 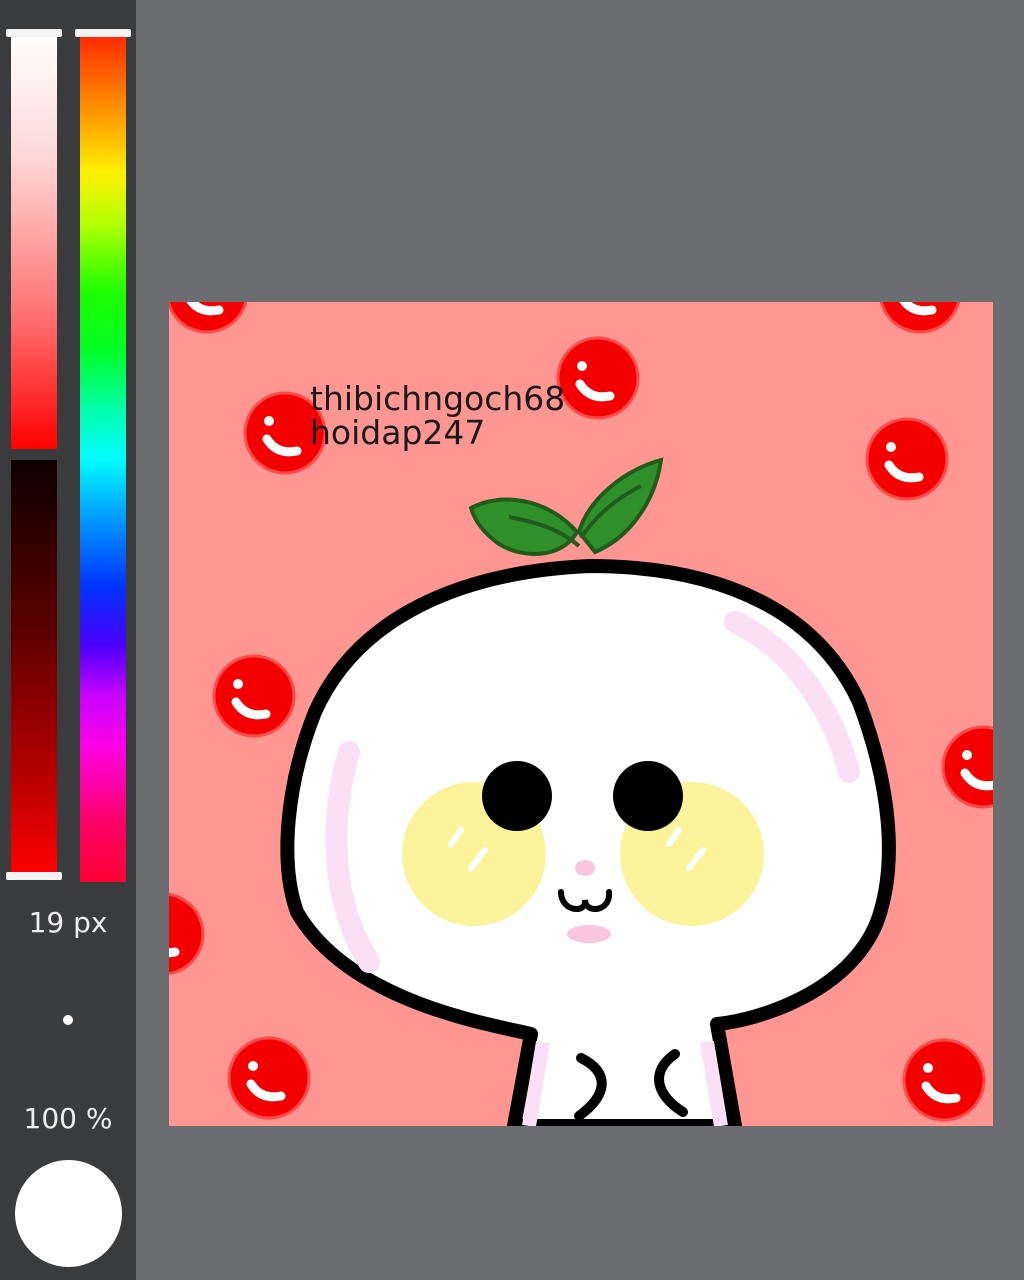 What do you see at coordinates (517, 796) in the screenshot?
I see `left-eye` at bounding box center [517, 796].